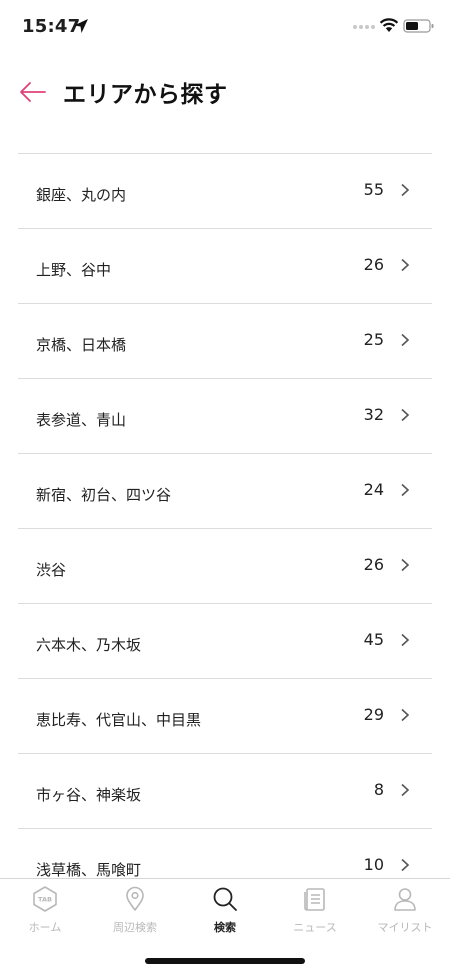 The height and width of the screenshot is (973, 450). Describe the element at coordinates (33, 92) in the screenshot. I see `back-arrow-icon` at that location.